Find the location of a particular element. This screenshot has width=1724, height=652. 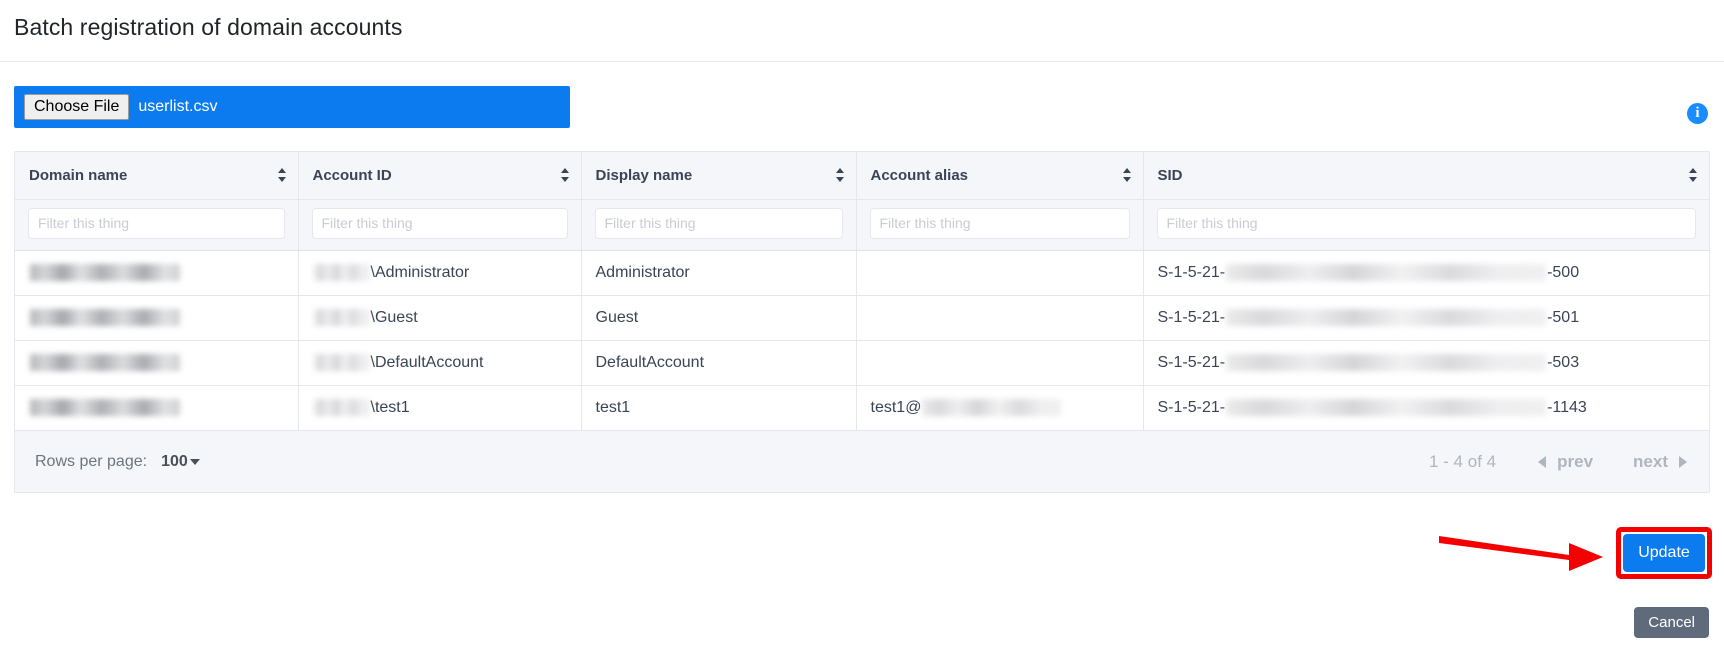

filter-cell-display-name is located at coordinates (719, 225).